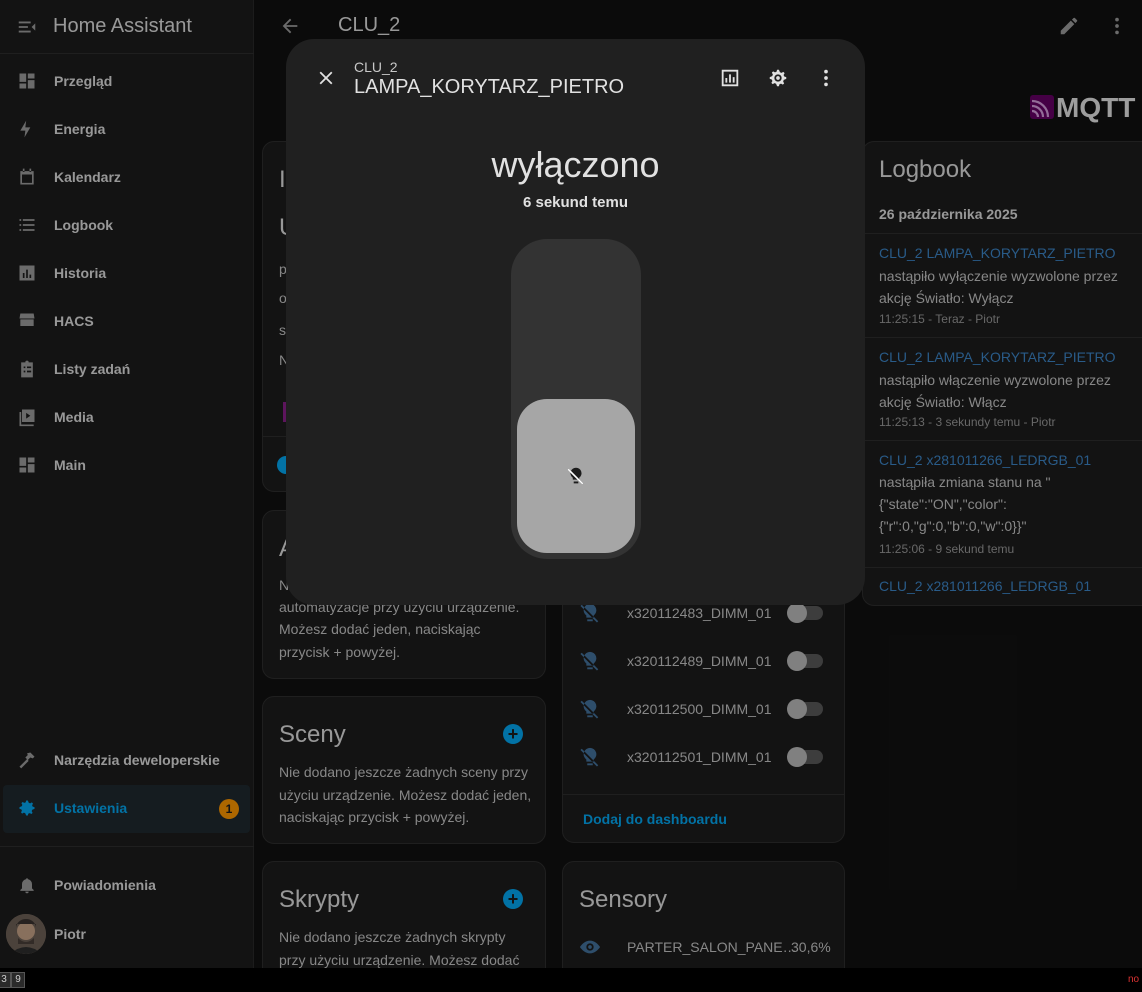  I want to click on dialog-device-name: CLU_2, so click(376, 67).